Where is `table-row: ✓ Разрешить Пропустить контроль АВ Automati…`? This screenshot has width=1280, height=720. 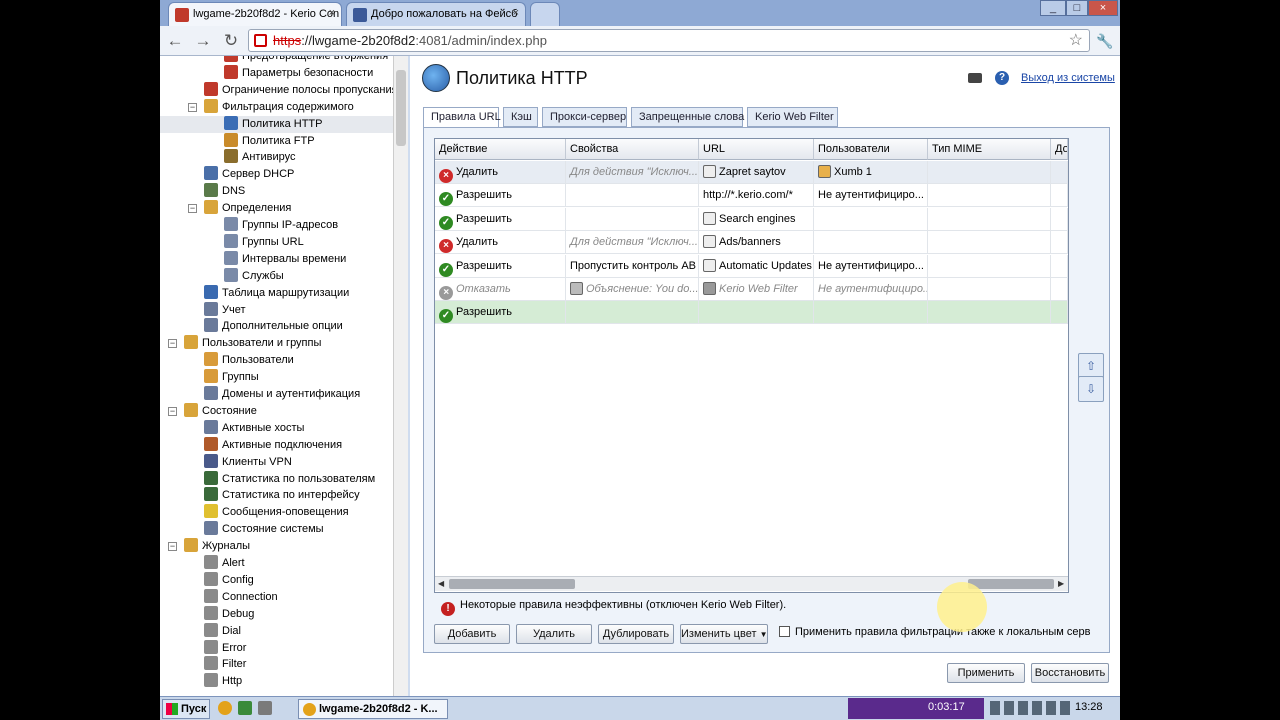
table-row: ✓ Разрешить Пропустить контроль АВ Automati… is located at coordinates (751, 266).